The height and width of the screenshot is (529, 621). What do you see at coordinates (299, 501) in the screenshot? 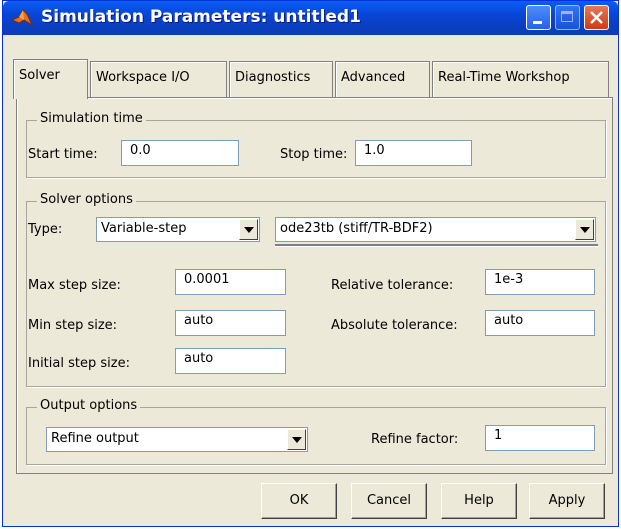
I see `ok-button: OK` at bounding box center [299, 501].